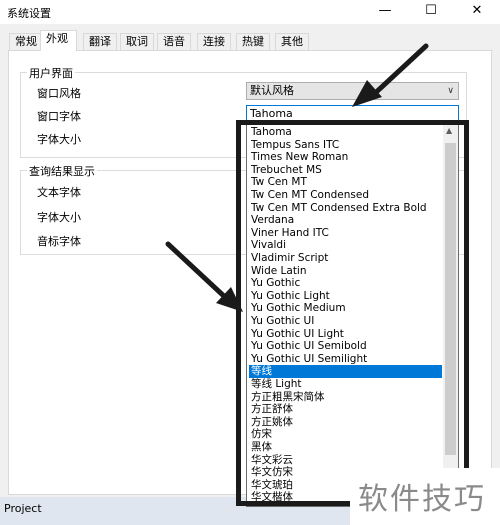  I want to click on arrow-right-icon, so click(204, 276).